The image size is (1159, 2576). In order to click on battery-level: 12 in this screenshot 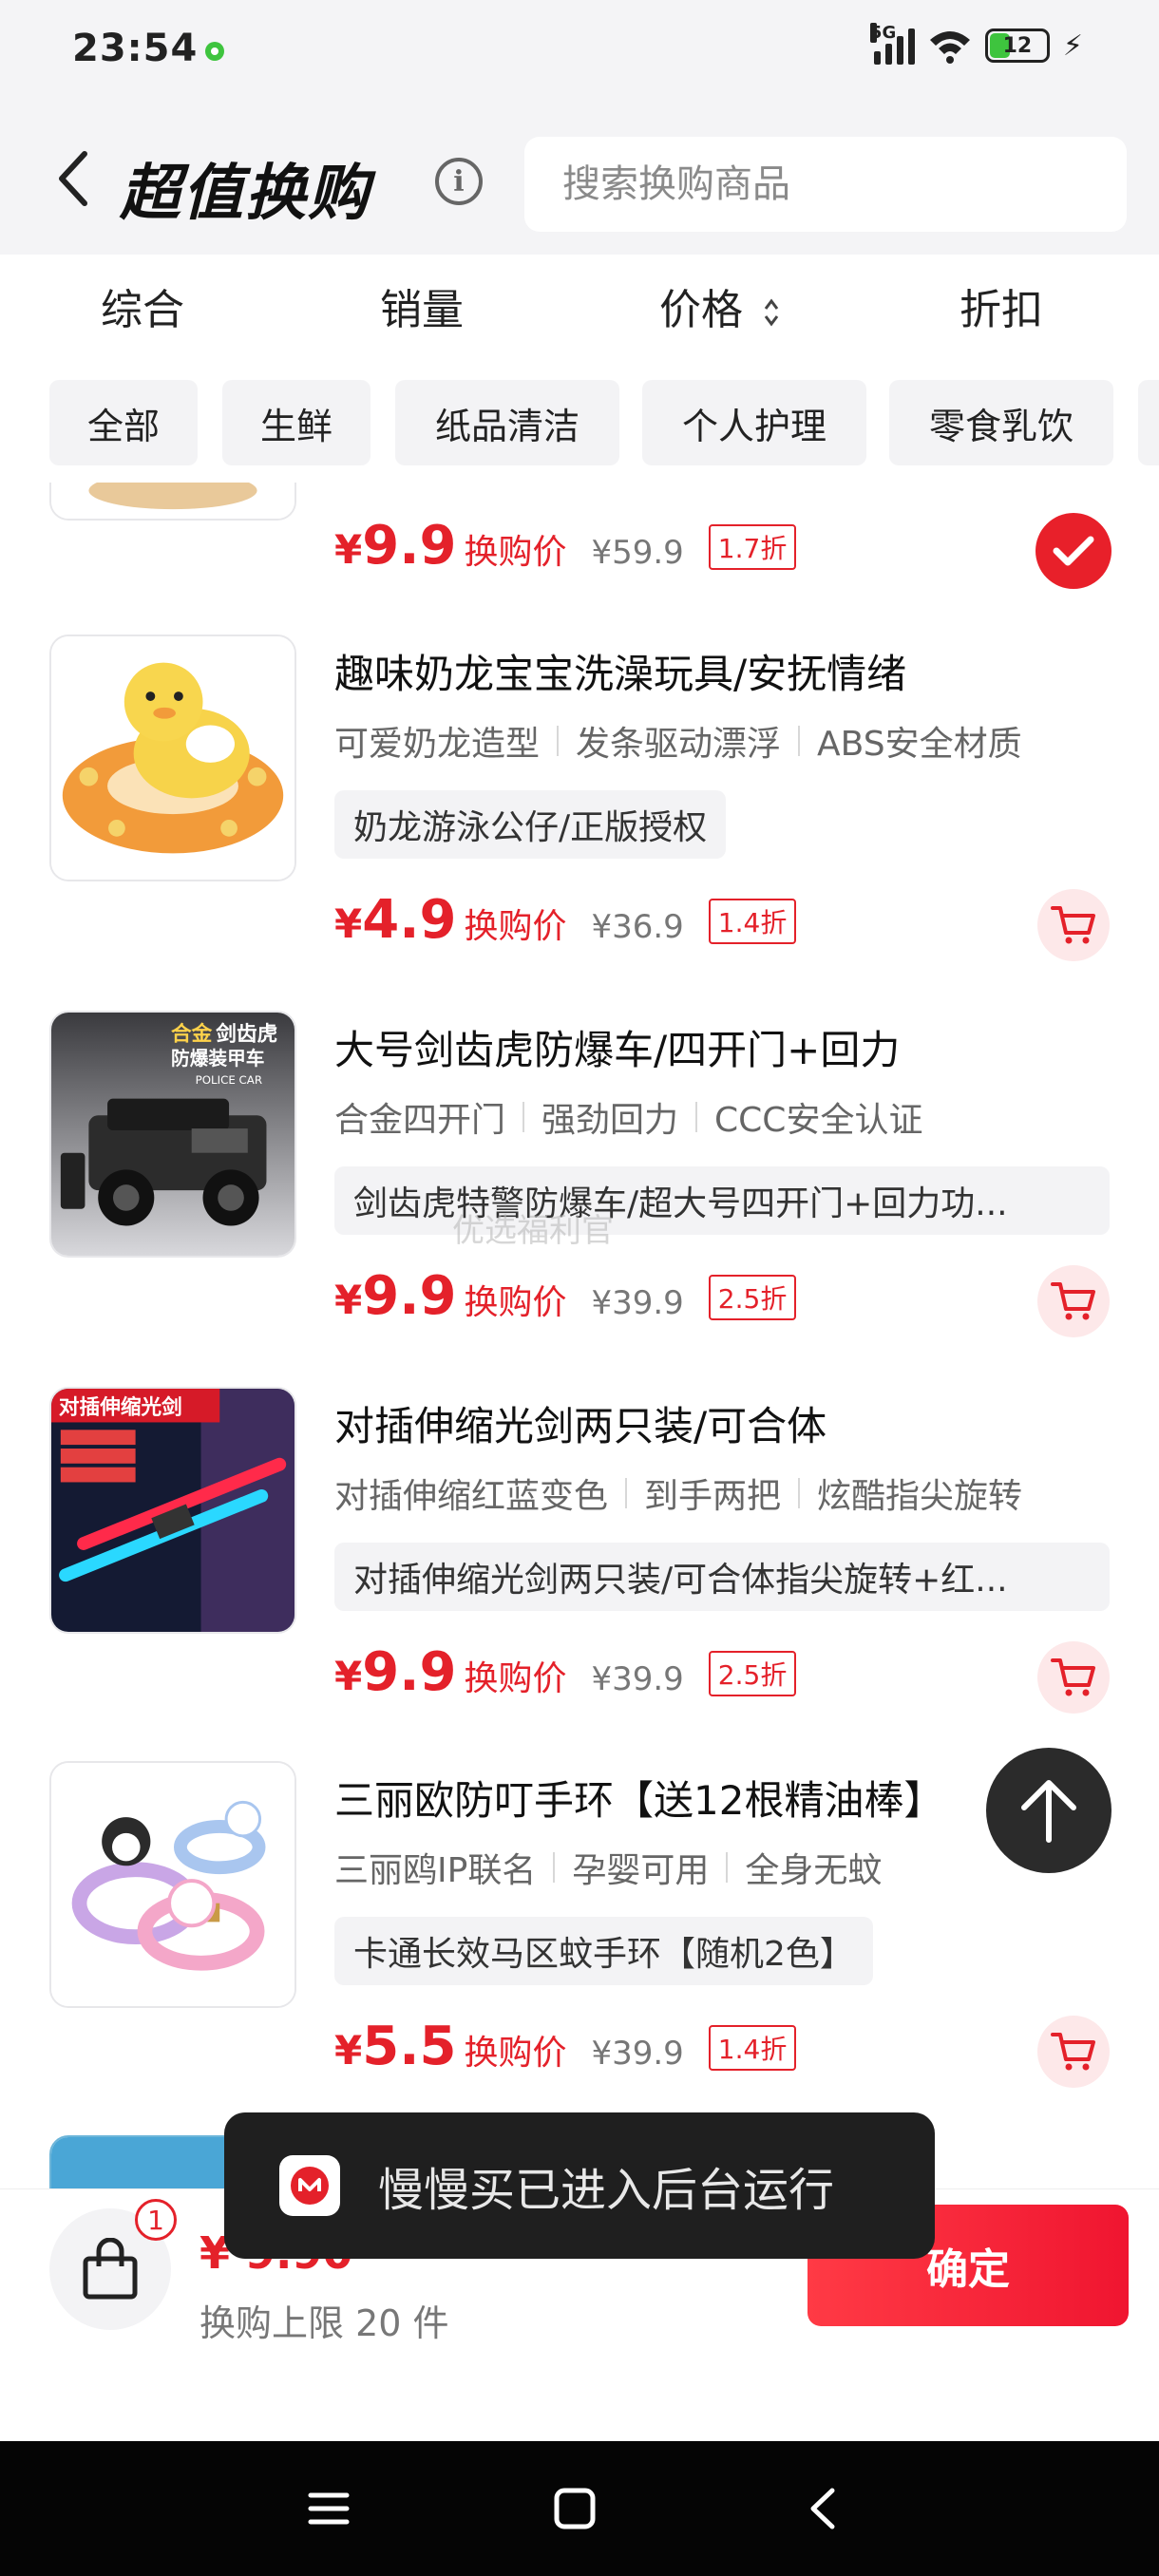, I will do `click(1017, 45)`.